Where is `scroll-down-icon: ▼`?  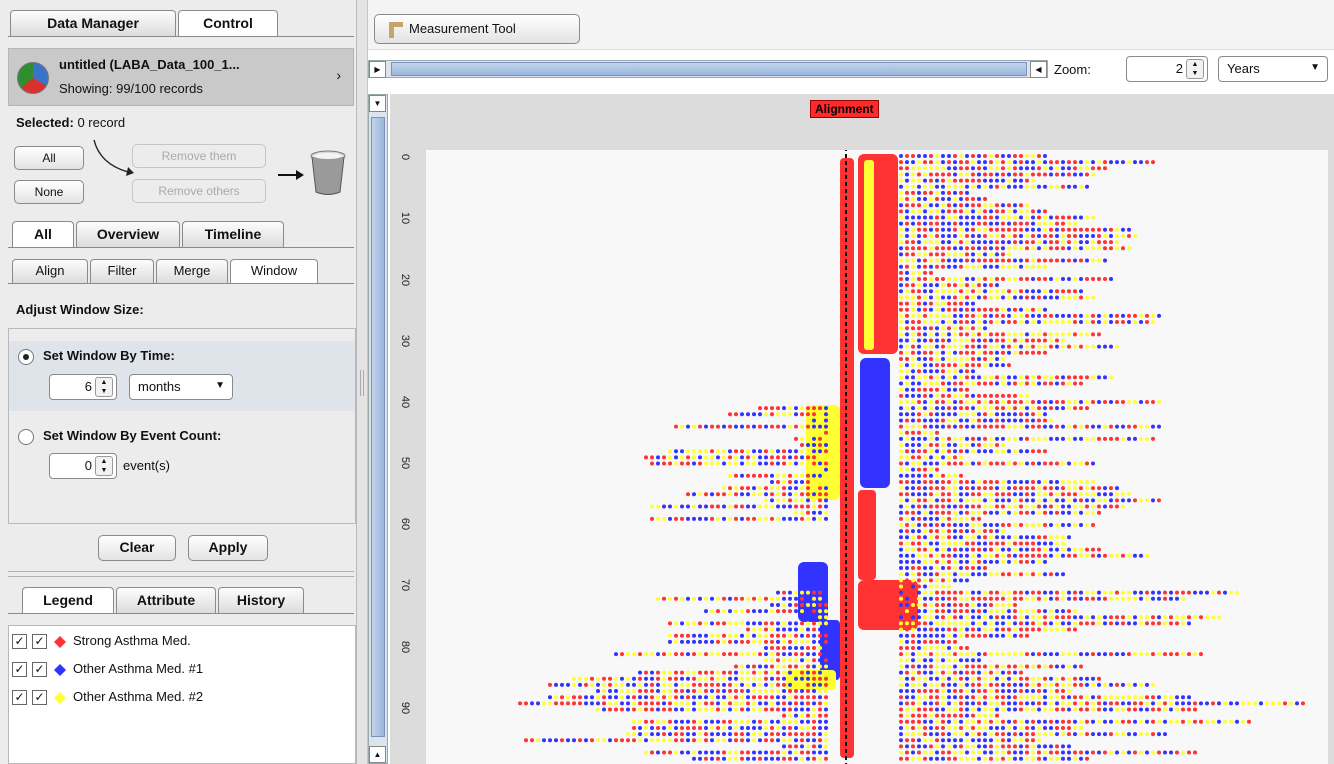 scroll-down-icon: ▼ is located at coordinates (377, 103).